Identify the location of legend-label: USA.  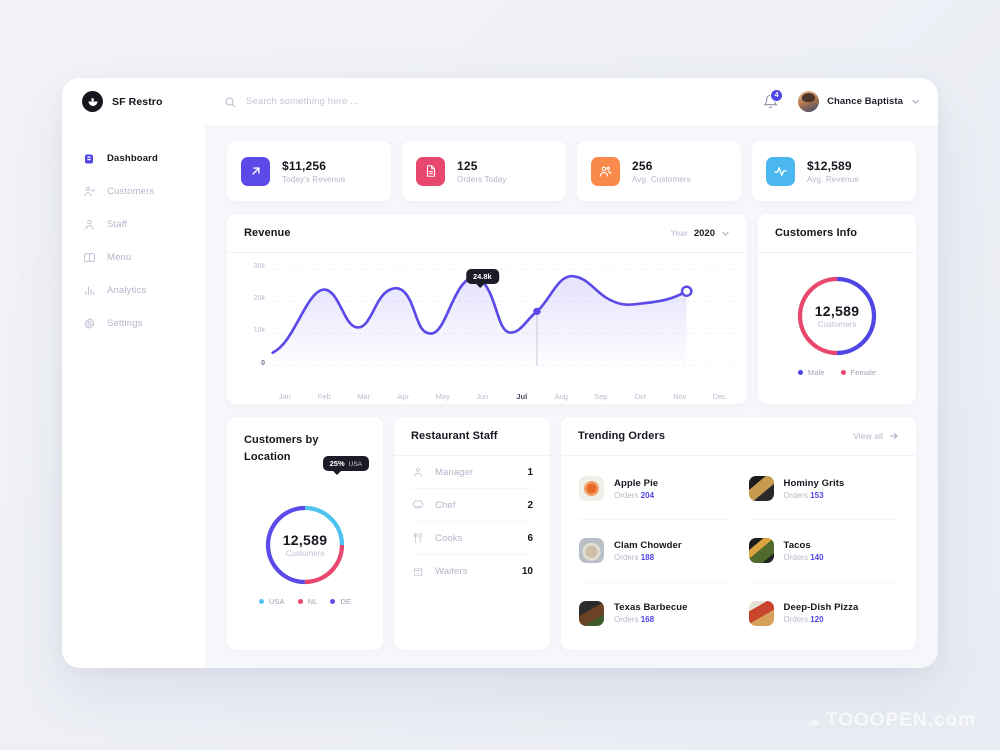
(276, 601).